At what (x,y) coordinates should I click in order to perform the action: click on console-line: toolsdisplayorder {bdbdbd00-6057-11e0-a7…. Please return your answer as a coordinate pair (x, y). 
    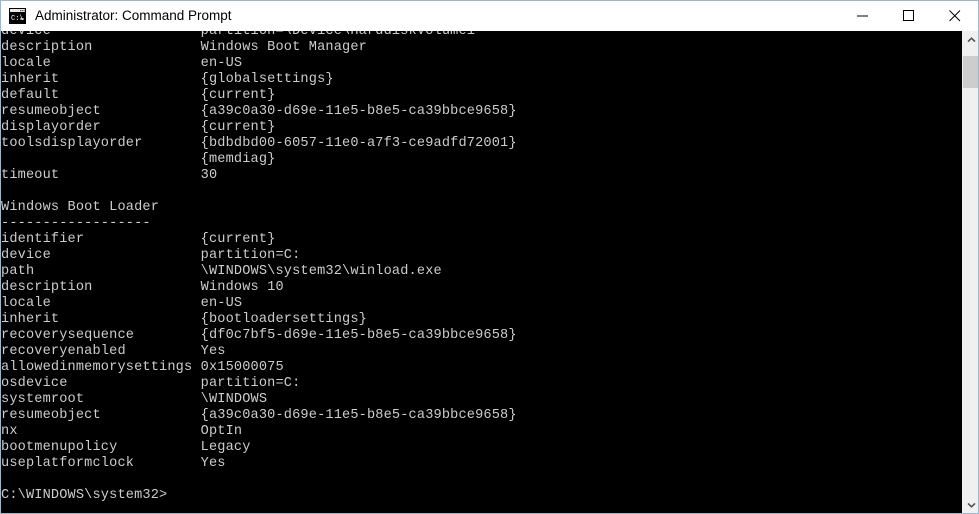
    Looking at the image, I should click on (259, 143).